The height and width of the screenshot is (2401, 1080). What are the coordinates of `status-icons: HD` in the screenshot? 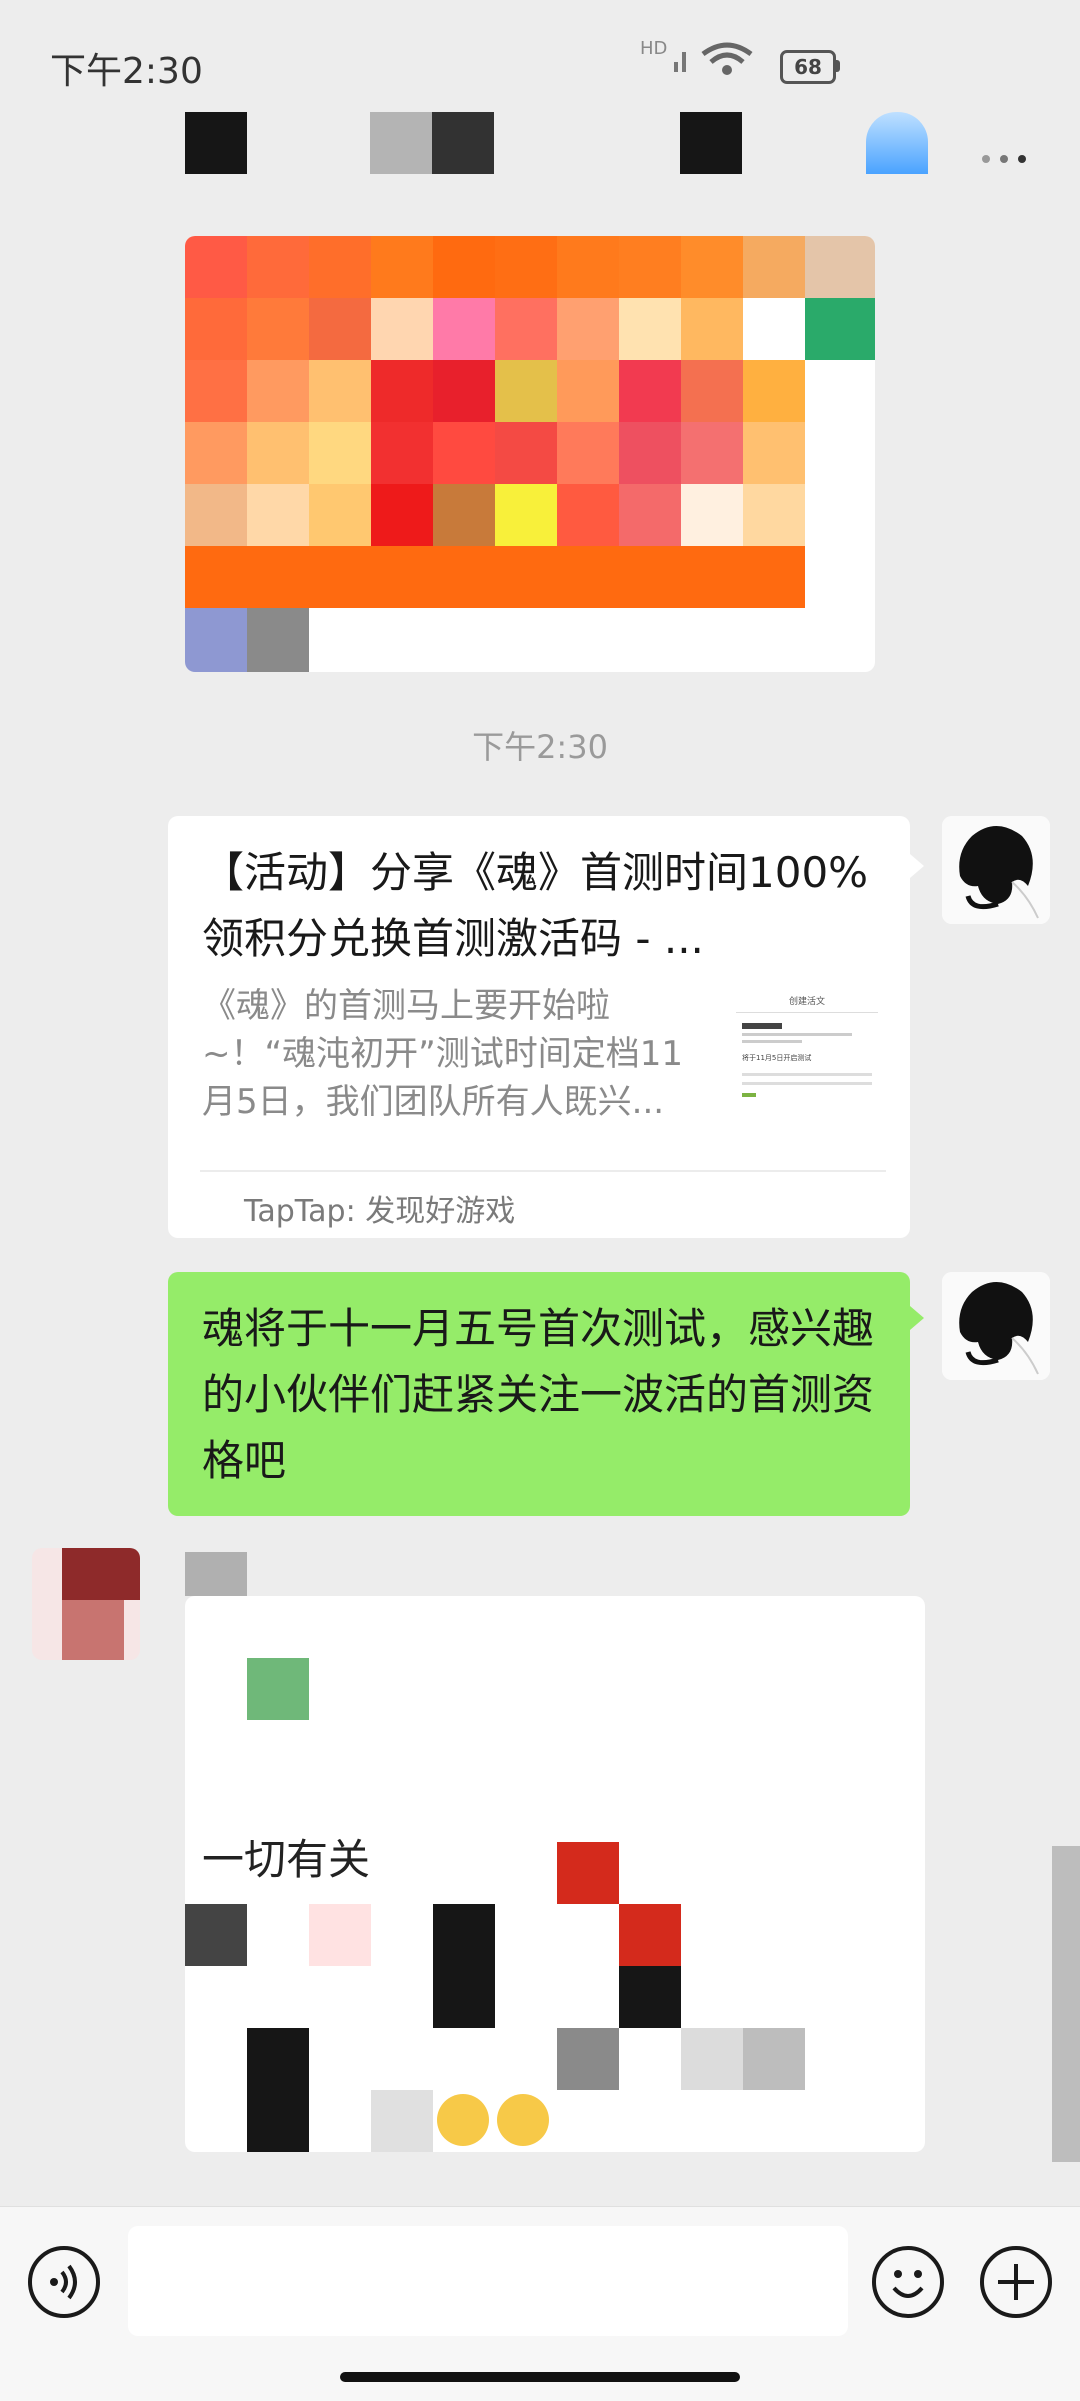 It's located at (653, 48).